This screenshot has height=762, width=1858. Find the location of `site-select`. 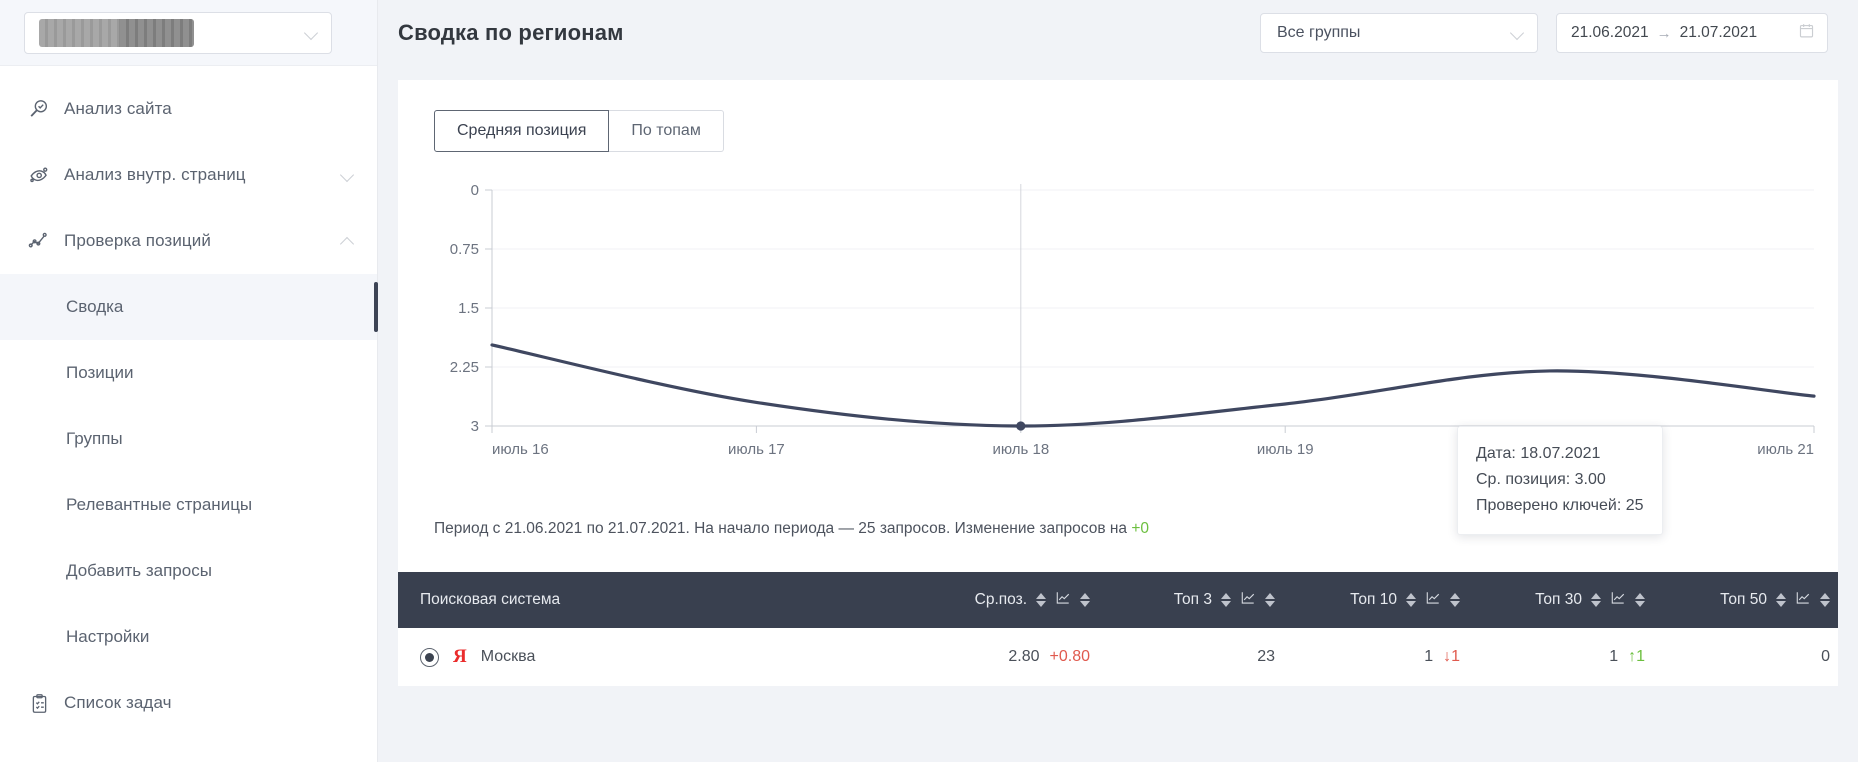

site-select is located at coordinates (178, 32).